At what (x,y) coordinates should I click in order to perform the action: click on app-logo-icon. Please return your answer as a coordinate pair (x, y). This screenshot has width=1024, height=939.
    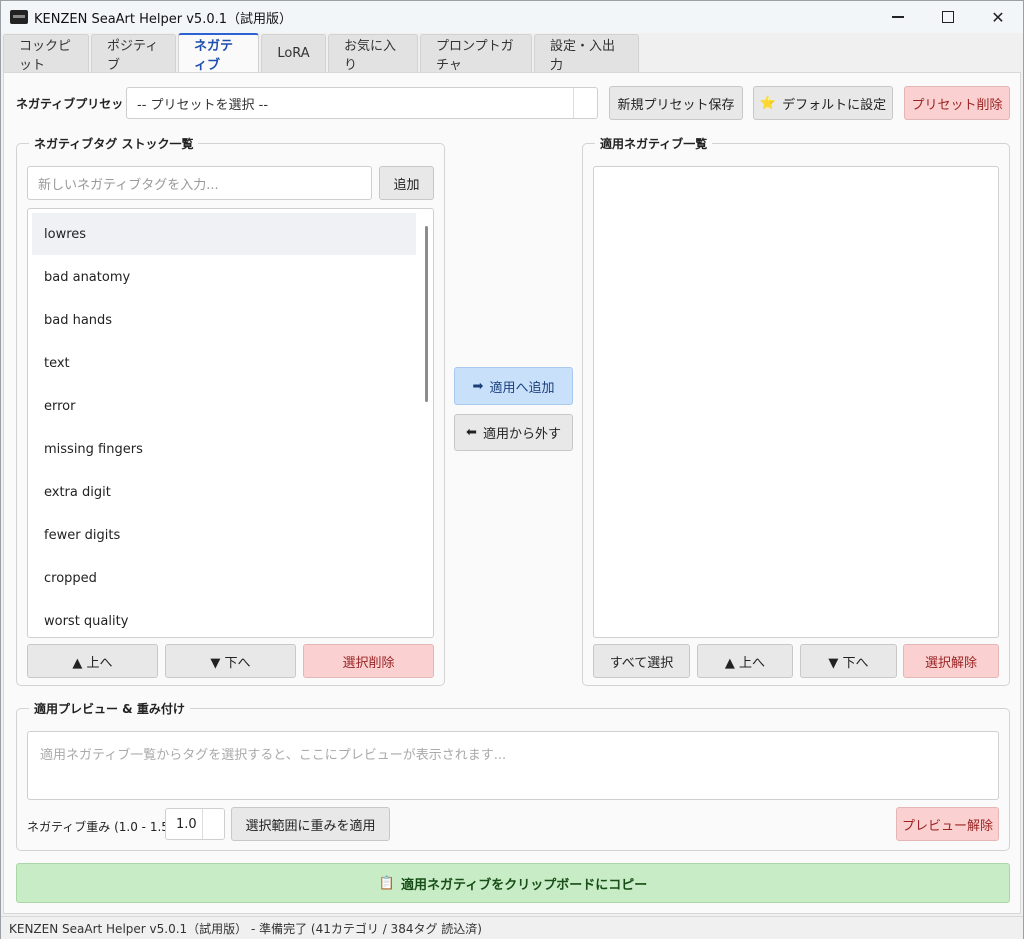
    Looking at the image, I should click on (19, 17).